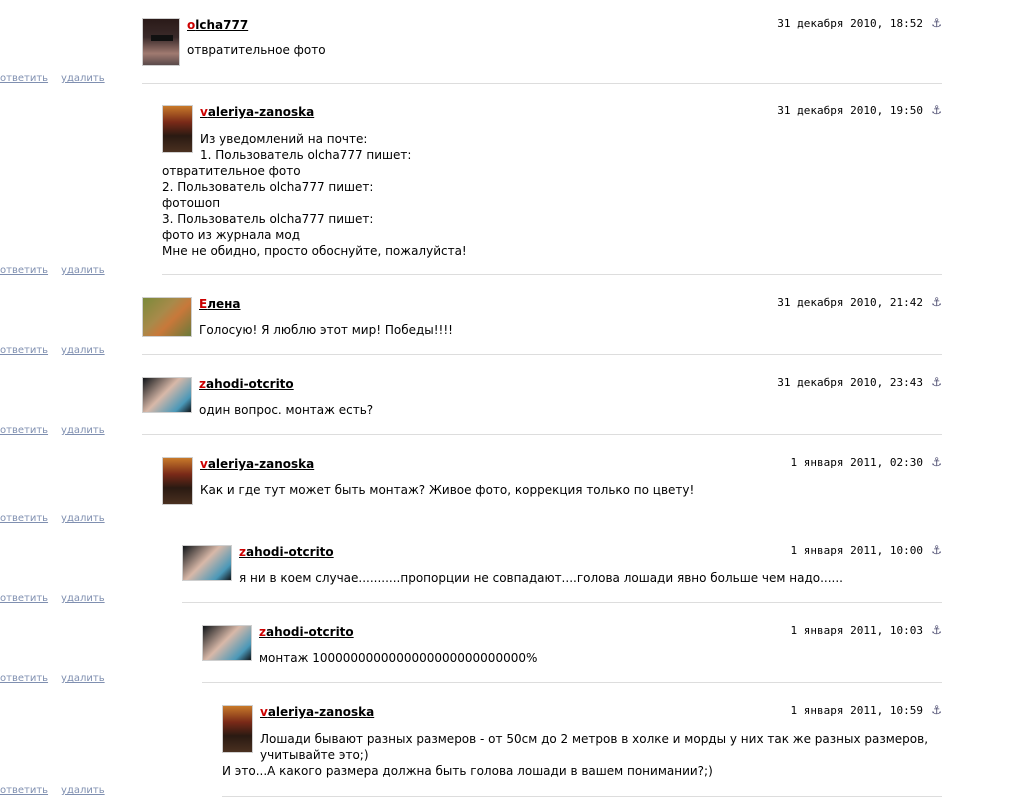 The image size is (1023, 802). What do you see at coordinates (217, 25) in the screenshot?
I see `username-link: olcha777` at bounding box center [217, 25].